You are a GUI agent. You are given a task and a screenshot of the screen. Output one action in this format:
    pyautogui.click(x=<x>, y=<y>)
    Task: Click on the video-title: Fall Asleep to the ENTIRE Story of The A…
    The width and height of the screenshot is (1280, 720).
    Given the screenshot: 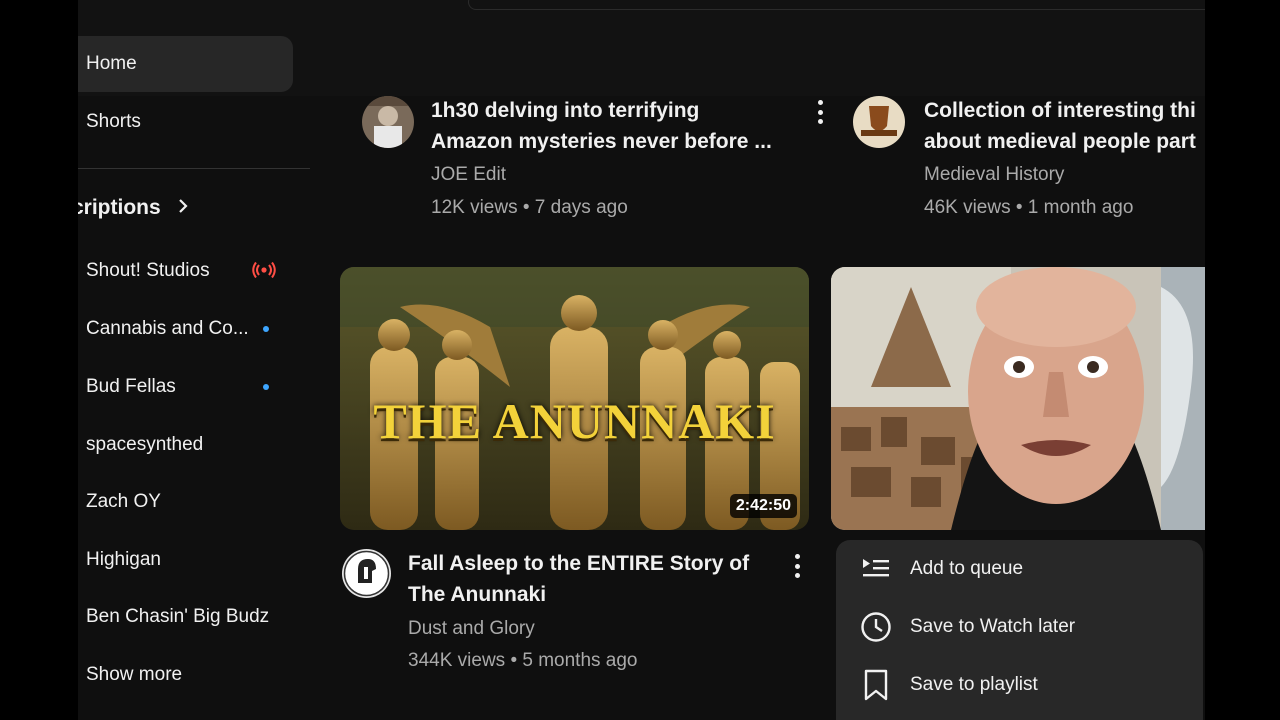 What is the action you would take?
    pyautogui.click(x=588, y=579)
    